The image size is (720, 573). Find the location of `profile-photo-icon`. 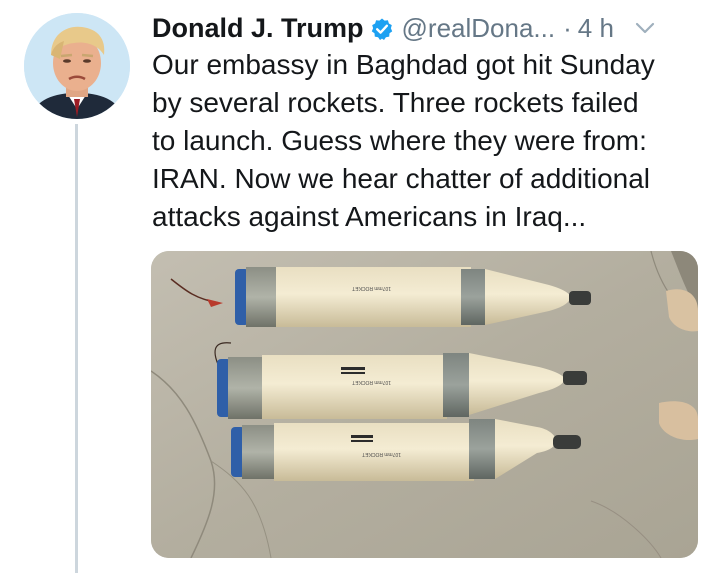

profile-photo-icon is located at coordinates (77, 66).